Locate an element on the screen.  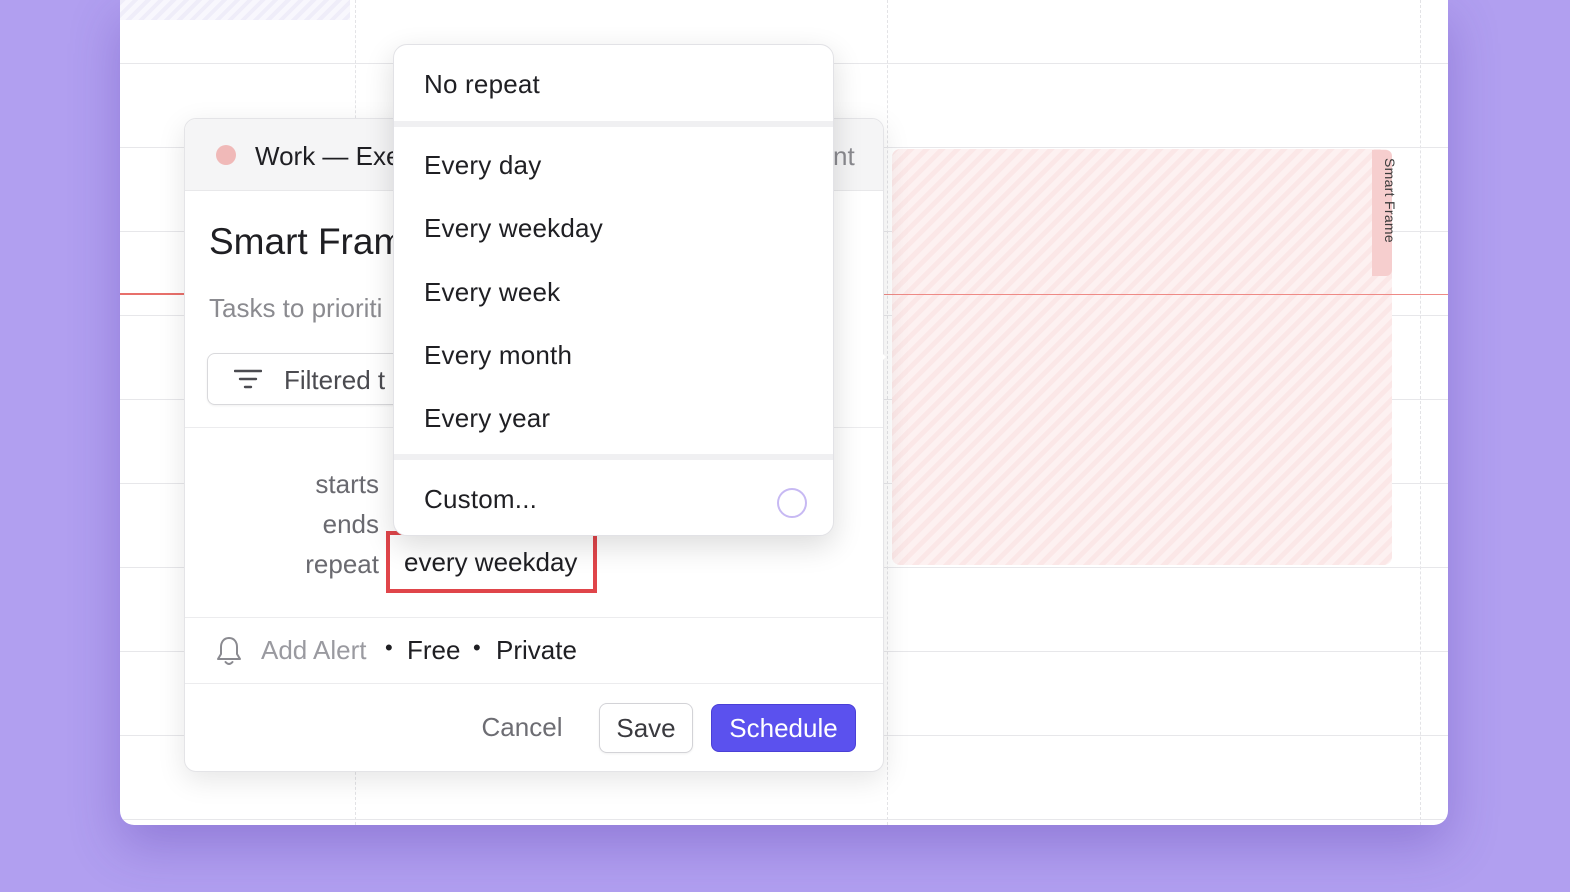
save-button: Save is located at coordinates (646, 728).